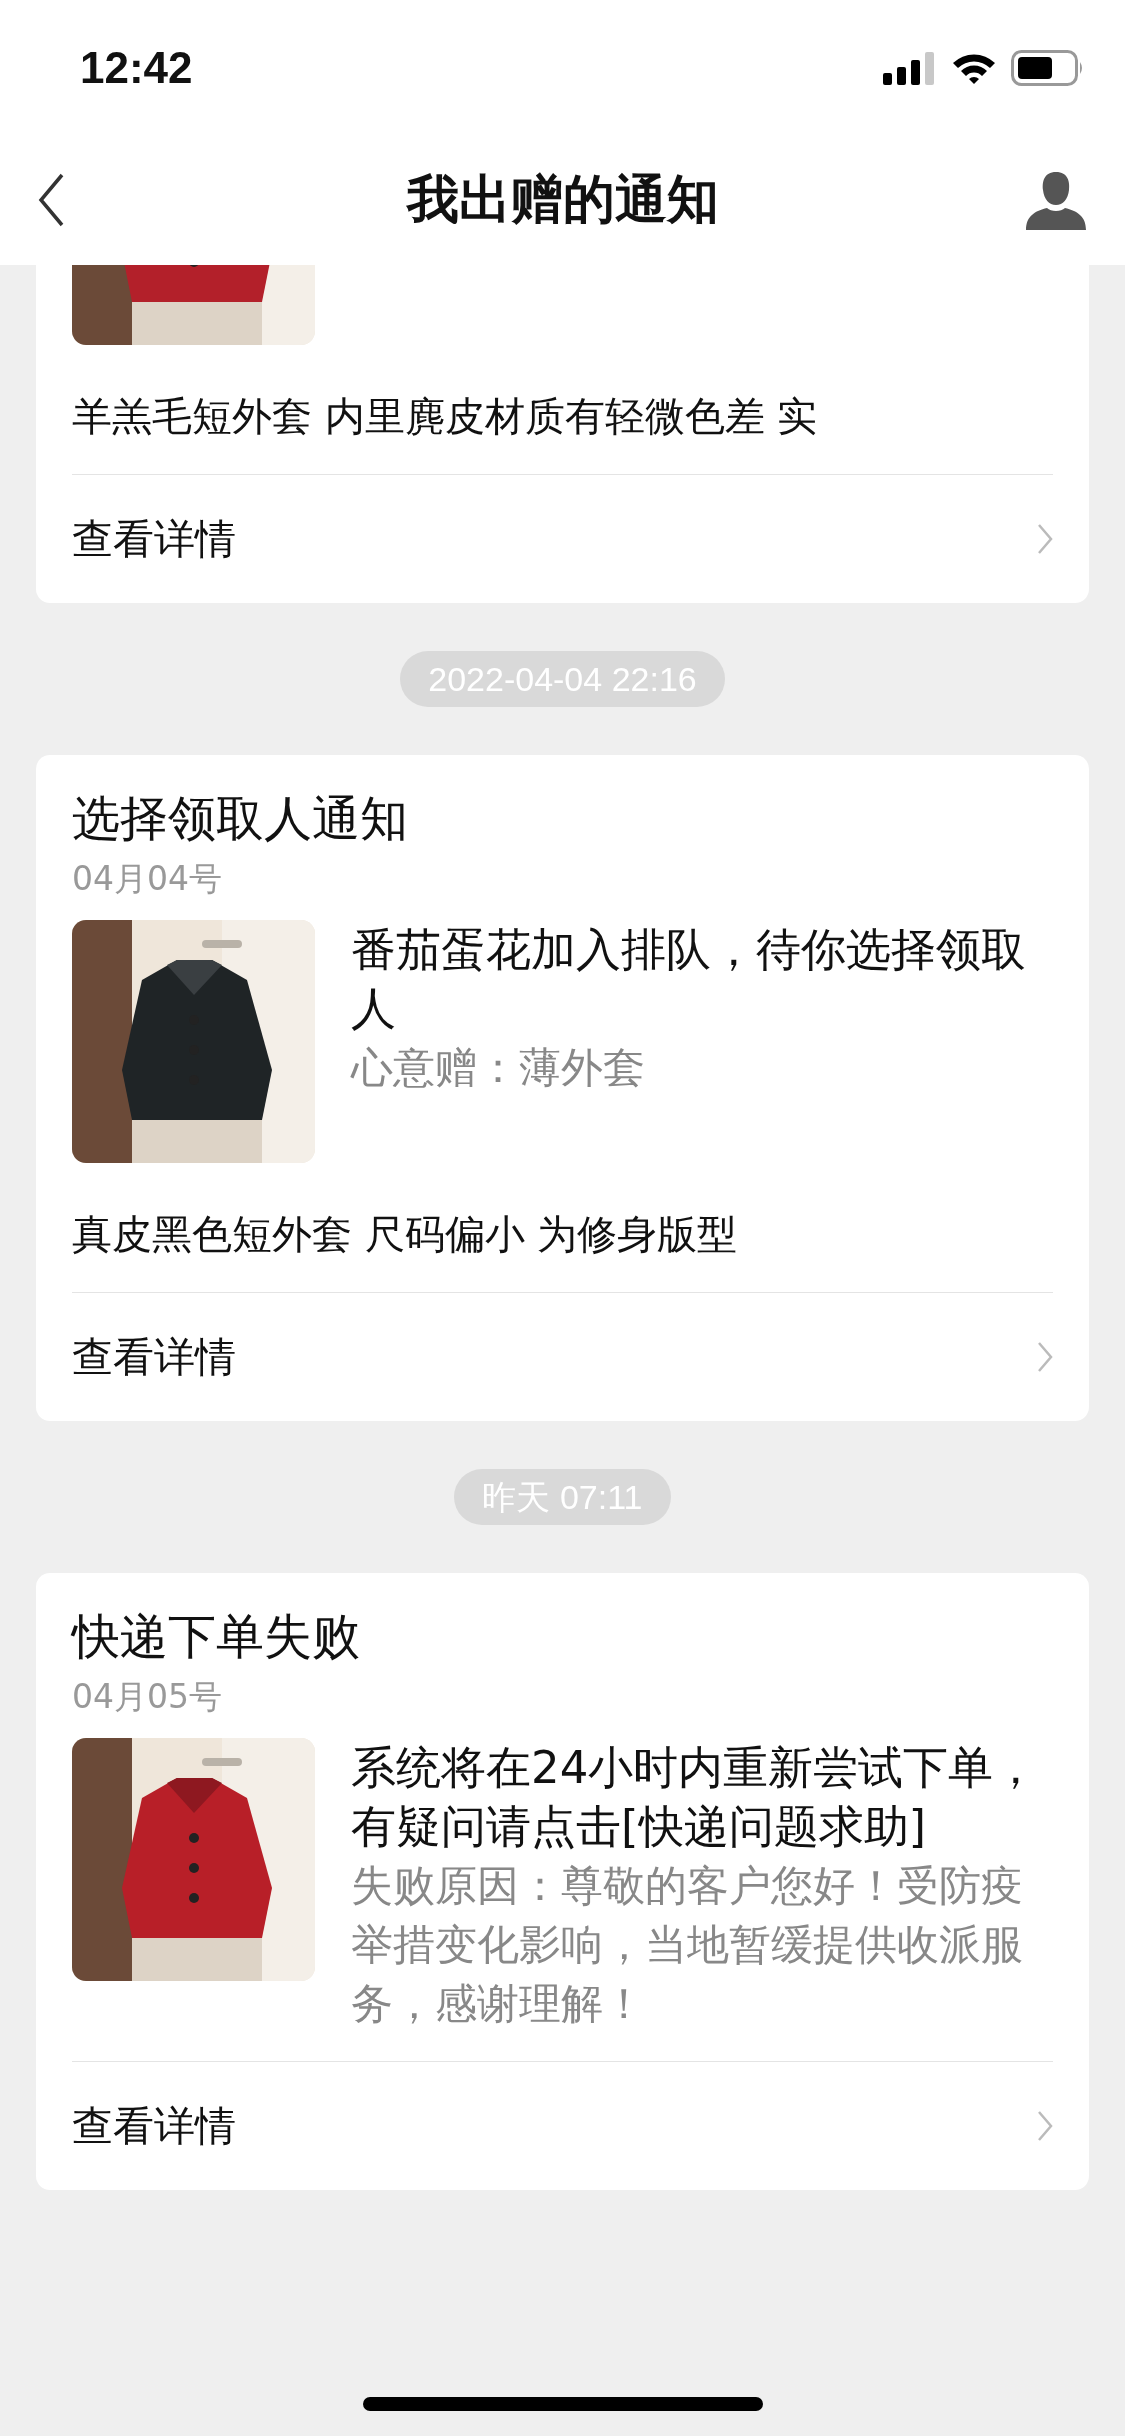  What do you see at coordinates (689, 979) in the screenshot?
I see `notification-message: 番茄蛋花加入排队，待你选择领取人` at bounding box center [689, 979].